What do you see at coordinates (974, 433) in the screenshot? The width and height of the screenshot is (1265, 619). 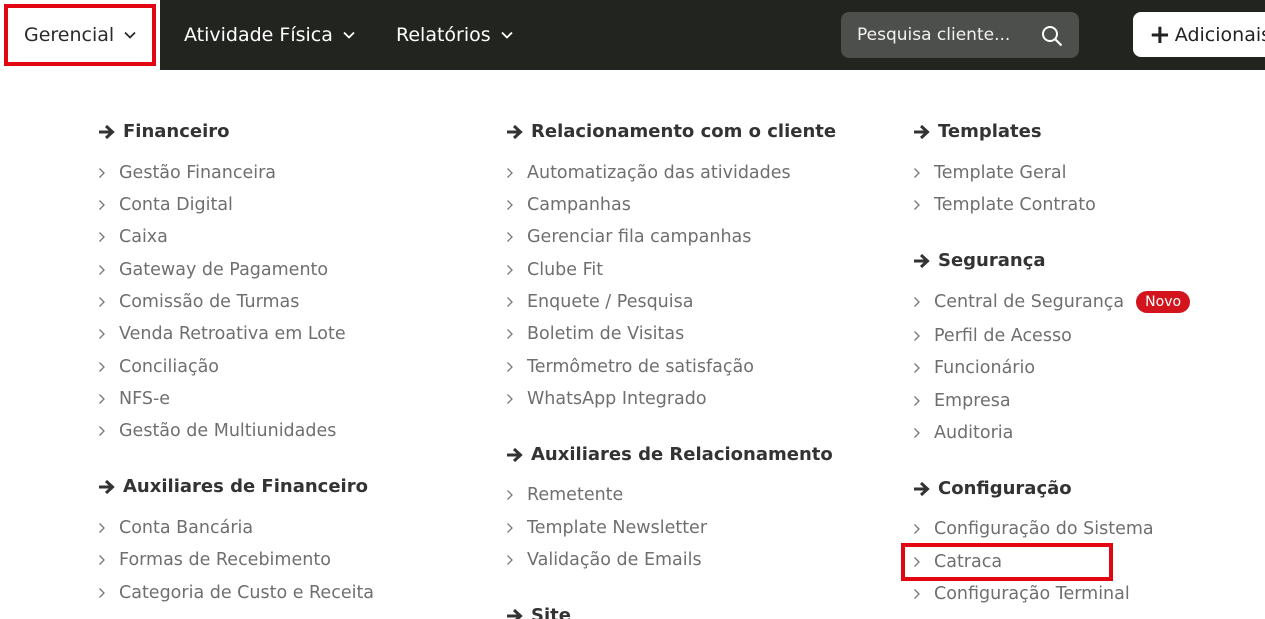 I see `menu-item-label: Auditoria` at bounding box center [974, 433].